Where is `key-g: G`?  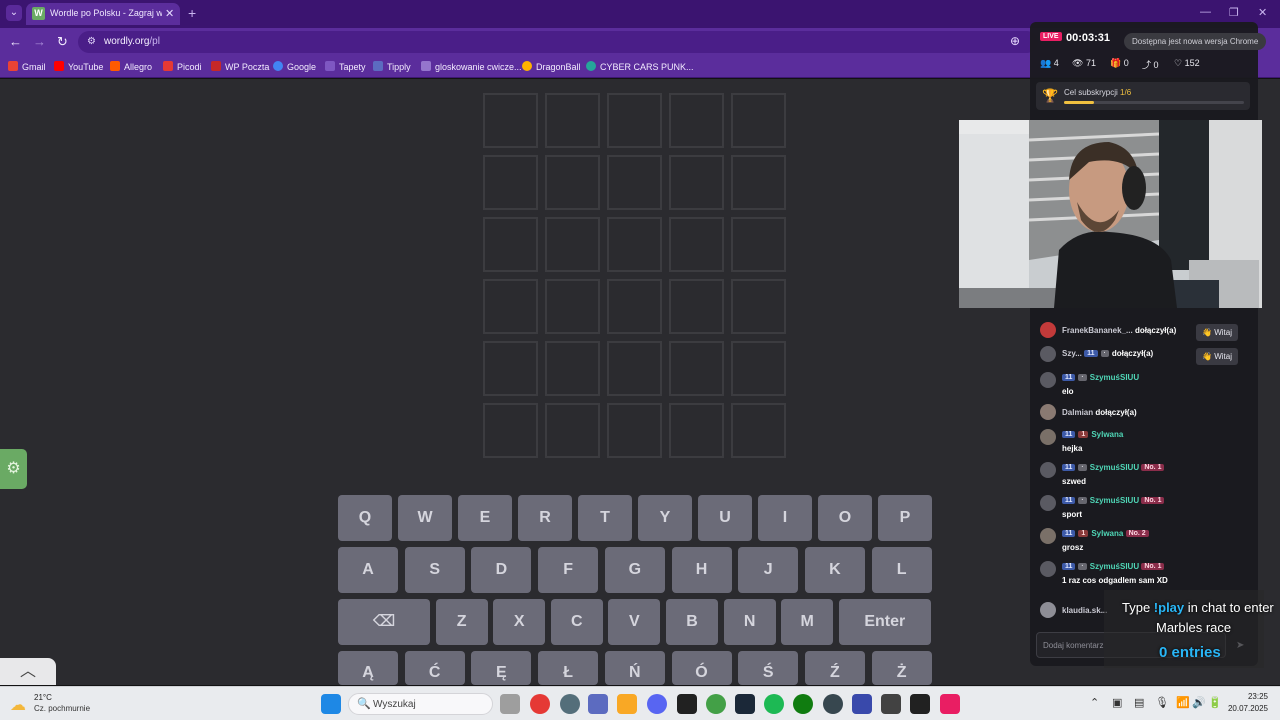
key-g: G is located at coordinates (634, 570).